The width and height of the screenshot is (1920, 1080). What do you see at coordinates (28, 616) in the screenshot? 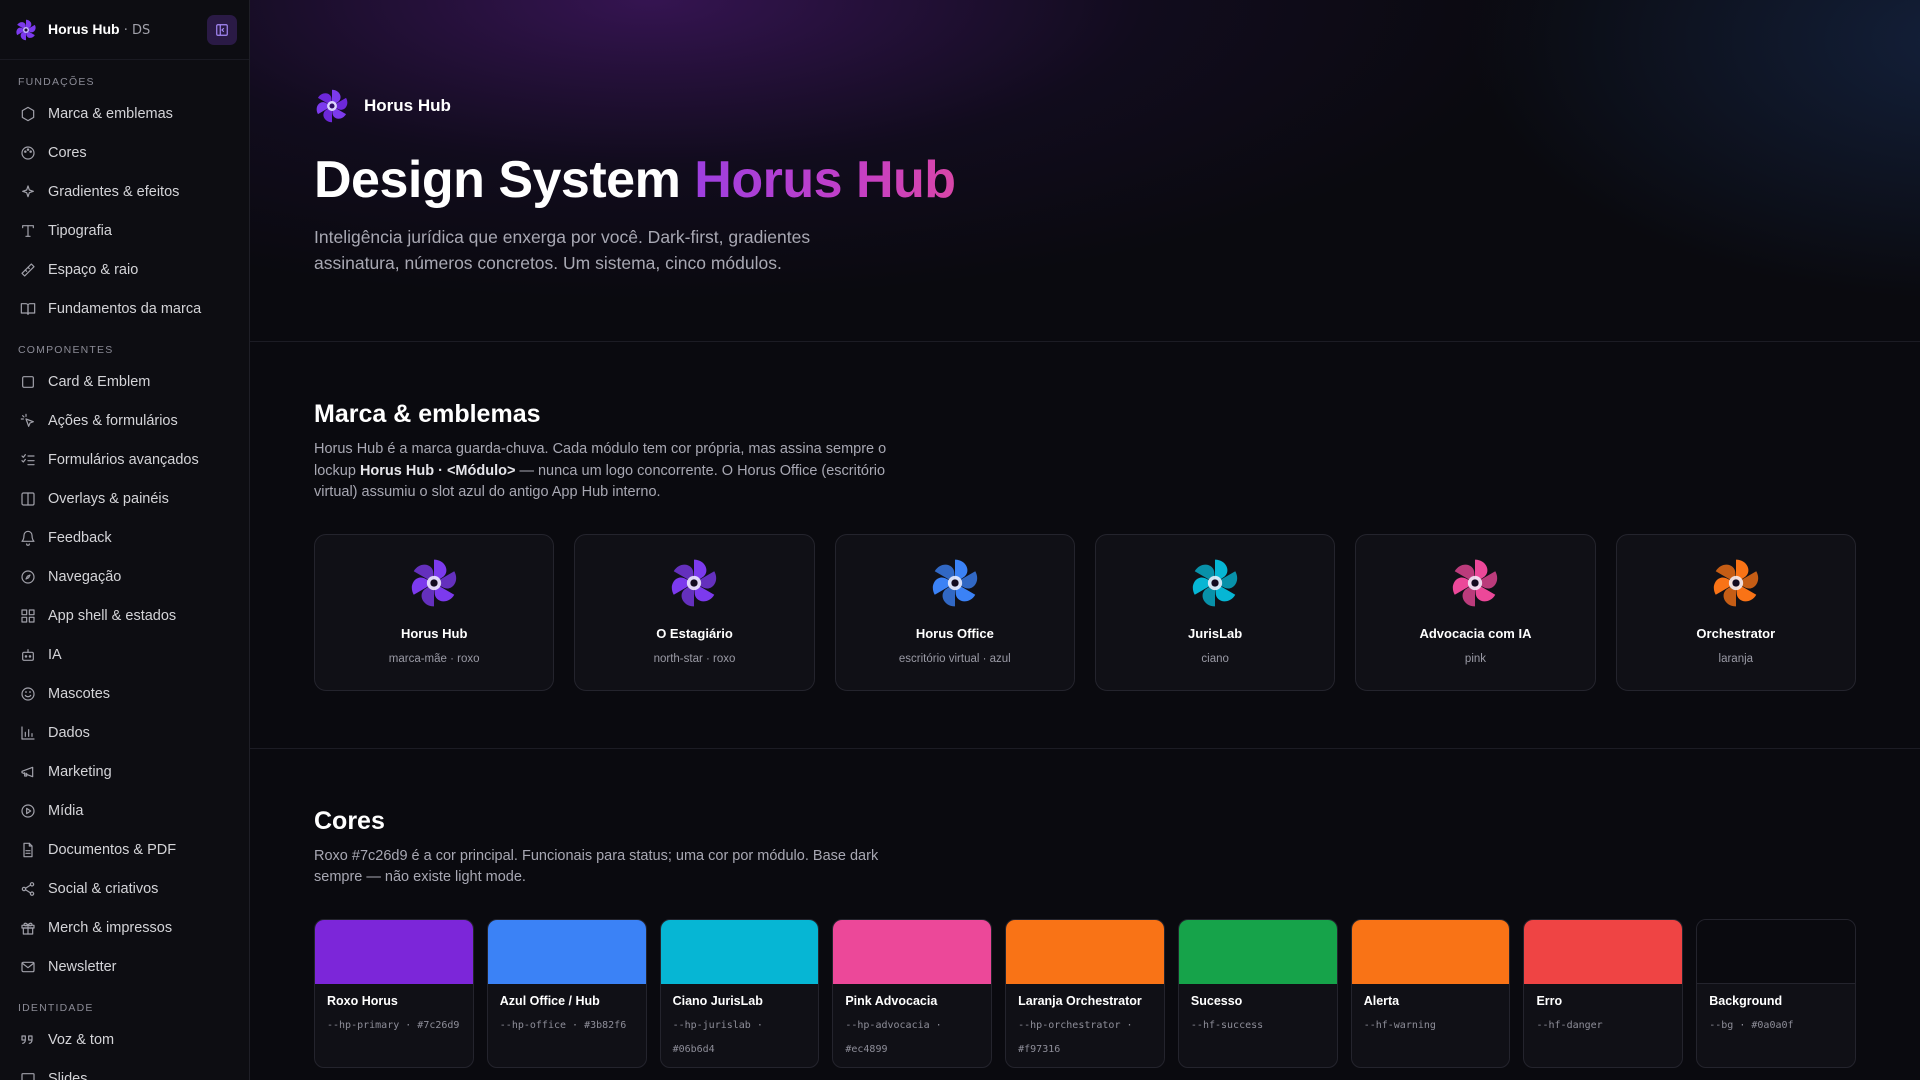
I see `layout-grid-icon` at bounding box center [28, 616].